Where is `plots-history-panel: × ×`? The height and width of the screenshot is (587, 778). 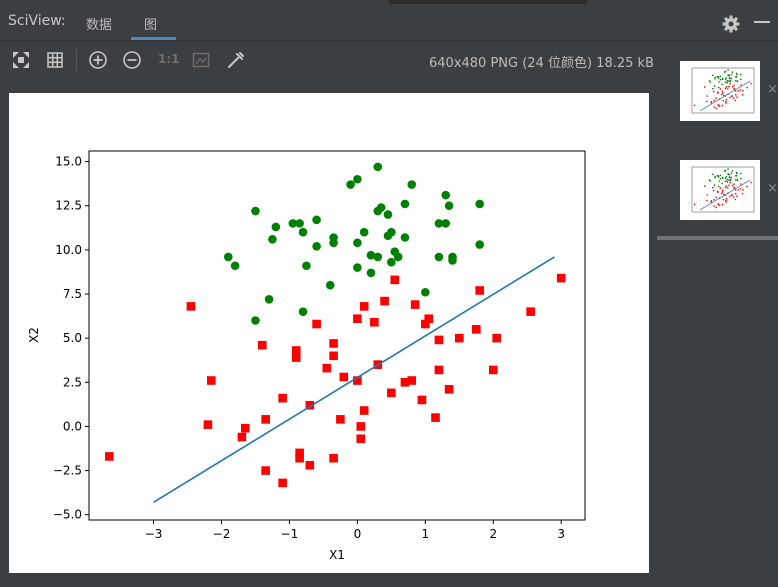
plots-history-panel: × × is located at coordinates (717, 314).